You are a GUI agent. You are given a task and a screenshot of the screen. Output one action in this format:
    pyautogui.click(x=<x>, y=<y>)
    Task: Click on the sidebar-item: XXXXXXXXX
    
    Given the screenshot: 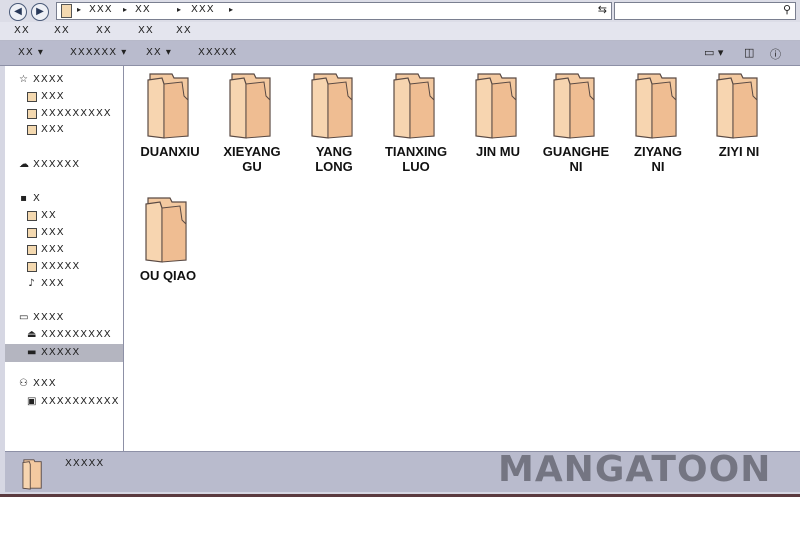 What is the action you would take?
    pyautogui.click(x=69, y=113)
    